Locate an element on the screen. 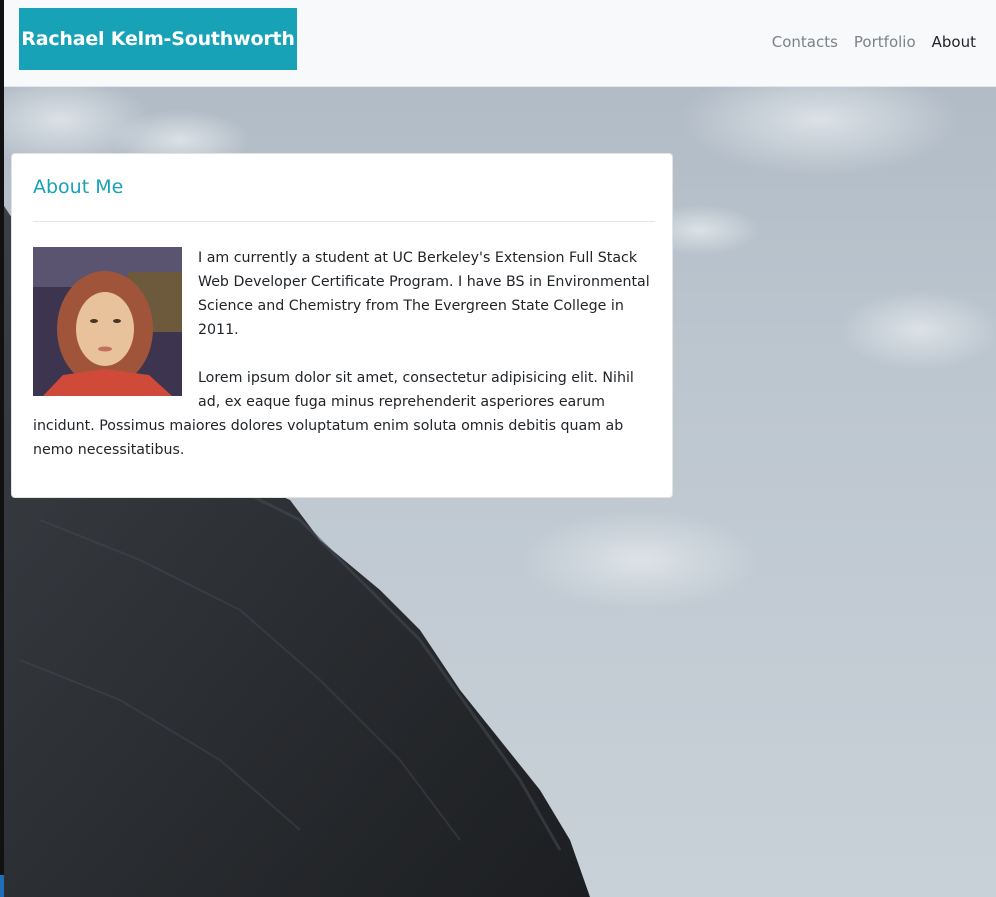 This screenshot has height=897, width=996. nav-link-about: About is located at coordinates (954, 42).